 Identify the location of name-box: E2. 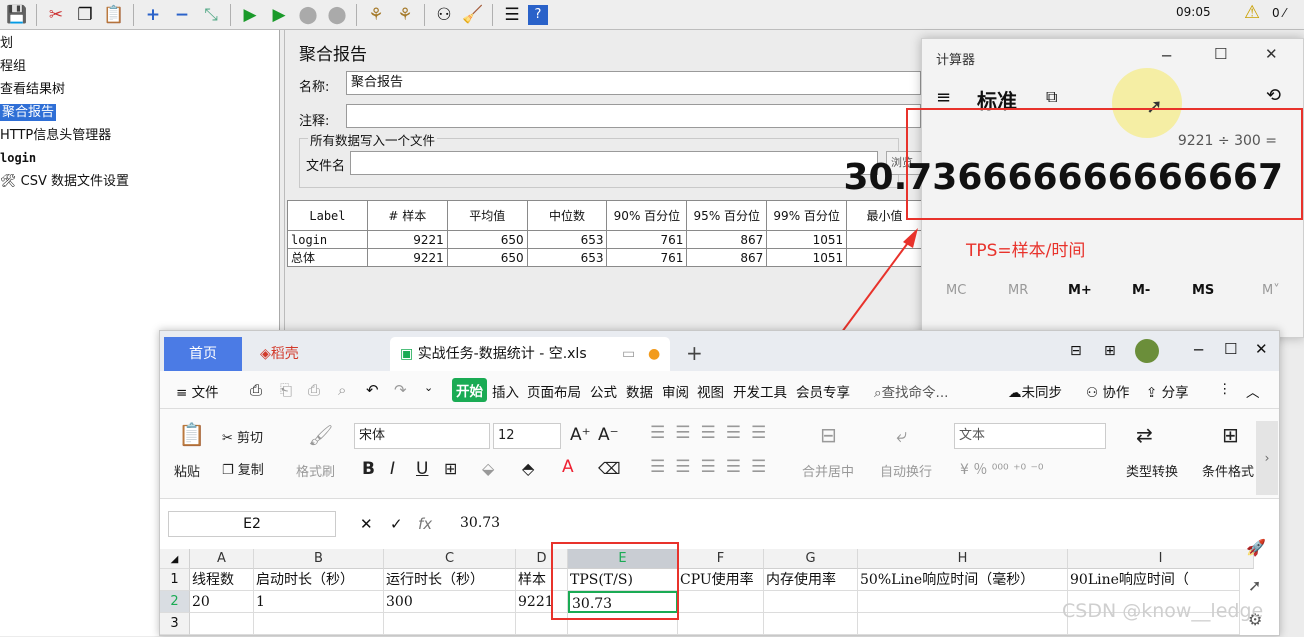
(252, 524).